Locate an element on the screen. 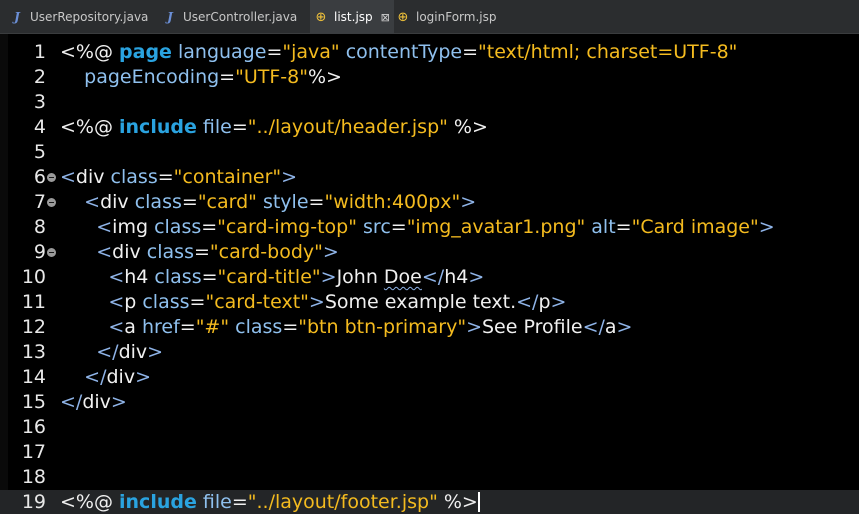 This screenshot has width=859, height=514. code-line: 9 <div class="card-body"> is located at coordinates (429, 252).